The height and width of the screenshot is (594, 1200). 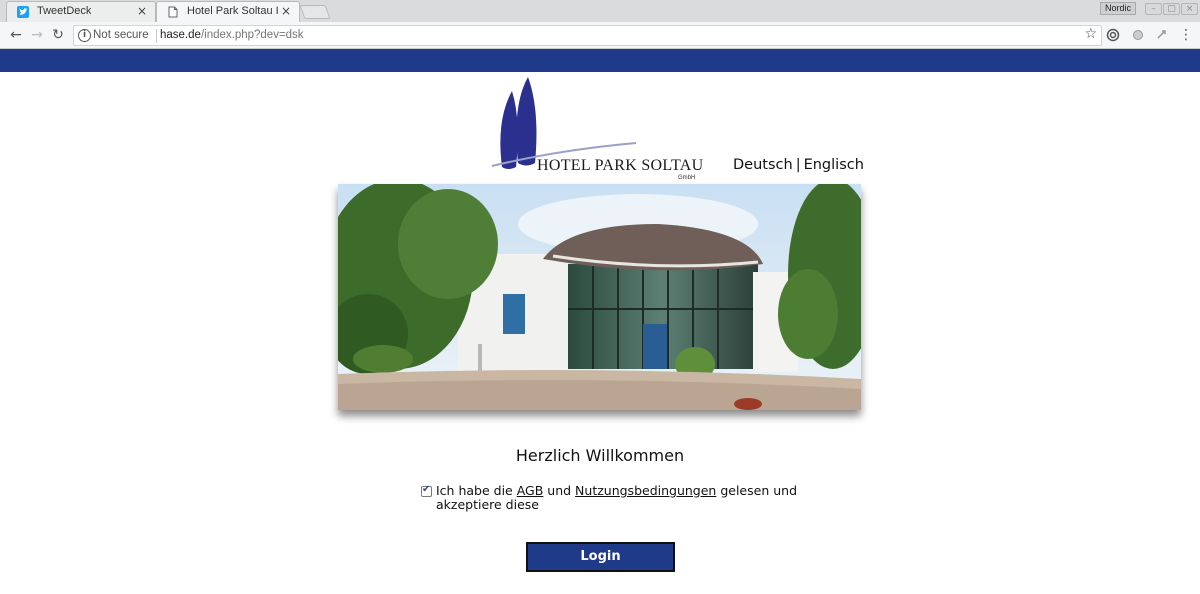 What do you see at coordinates (1153, 9) in the screenshot?
I see `minimize-button: –` at bounding box center [1153, 9].